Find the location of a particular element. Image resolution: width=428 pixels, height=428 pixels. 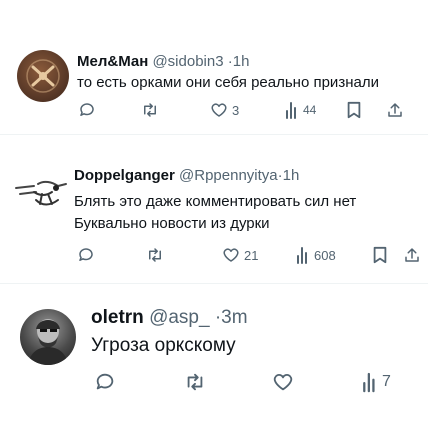

tweet-header: oletrn @asp_ ·3m is located at coordinates (169, 318).